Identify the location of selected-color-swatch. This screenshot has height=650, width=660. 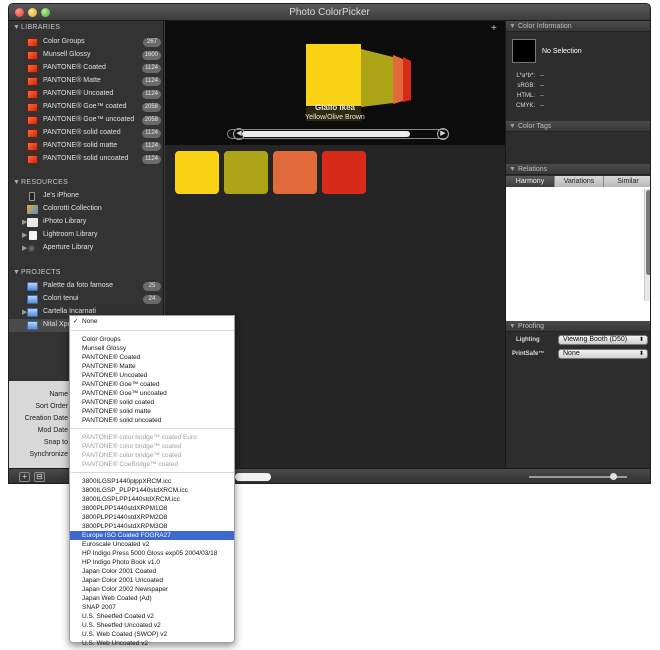
(333, 75).